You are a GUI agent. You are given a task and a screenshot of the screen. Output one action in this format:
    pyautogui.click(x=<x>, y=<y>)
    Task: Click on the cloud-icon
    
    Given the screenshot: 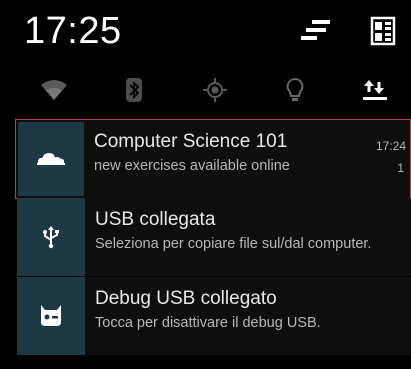 What is the action you would take?
    pyautogui.click(x=51, y=159)
    